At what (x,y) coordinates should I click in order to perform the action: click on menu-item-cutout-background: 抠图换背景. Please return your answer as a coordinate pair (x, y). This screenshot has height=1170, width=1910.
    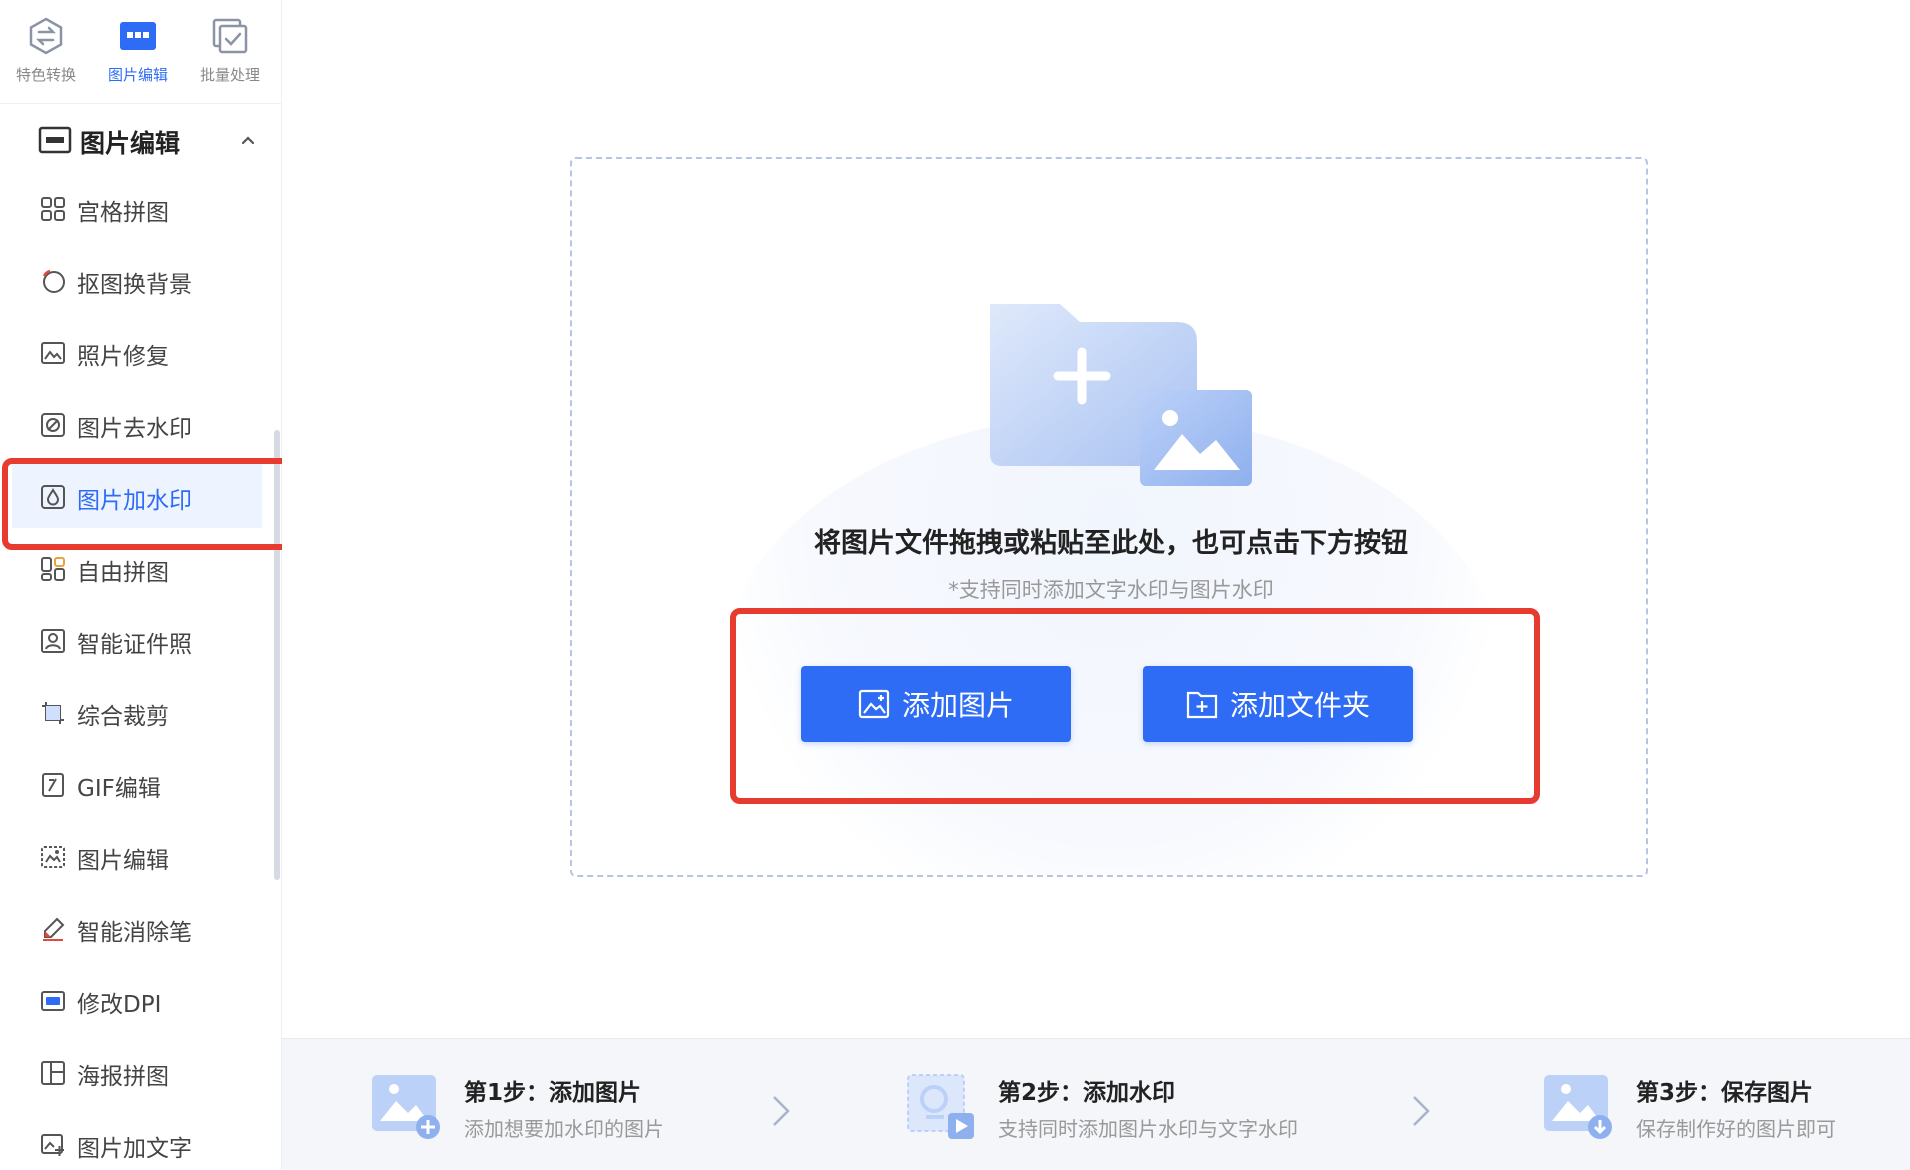
    Looking at the image, I should click on (137, 280).